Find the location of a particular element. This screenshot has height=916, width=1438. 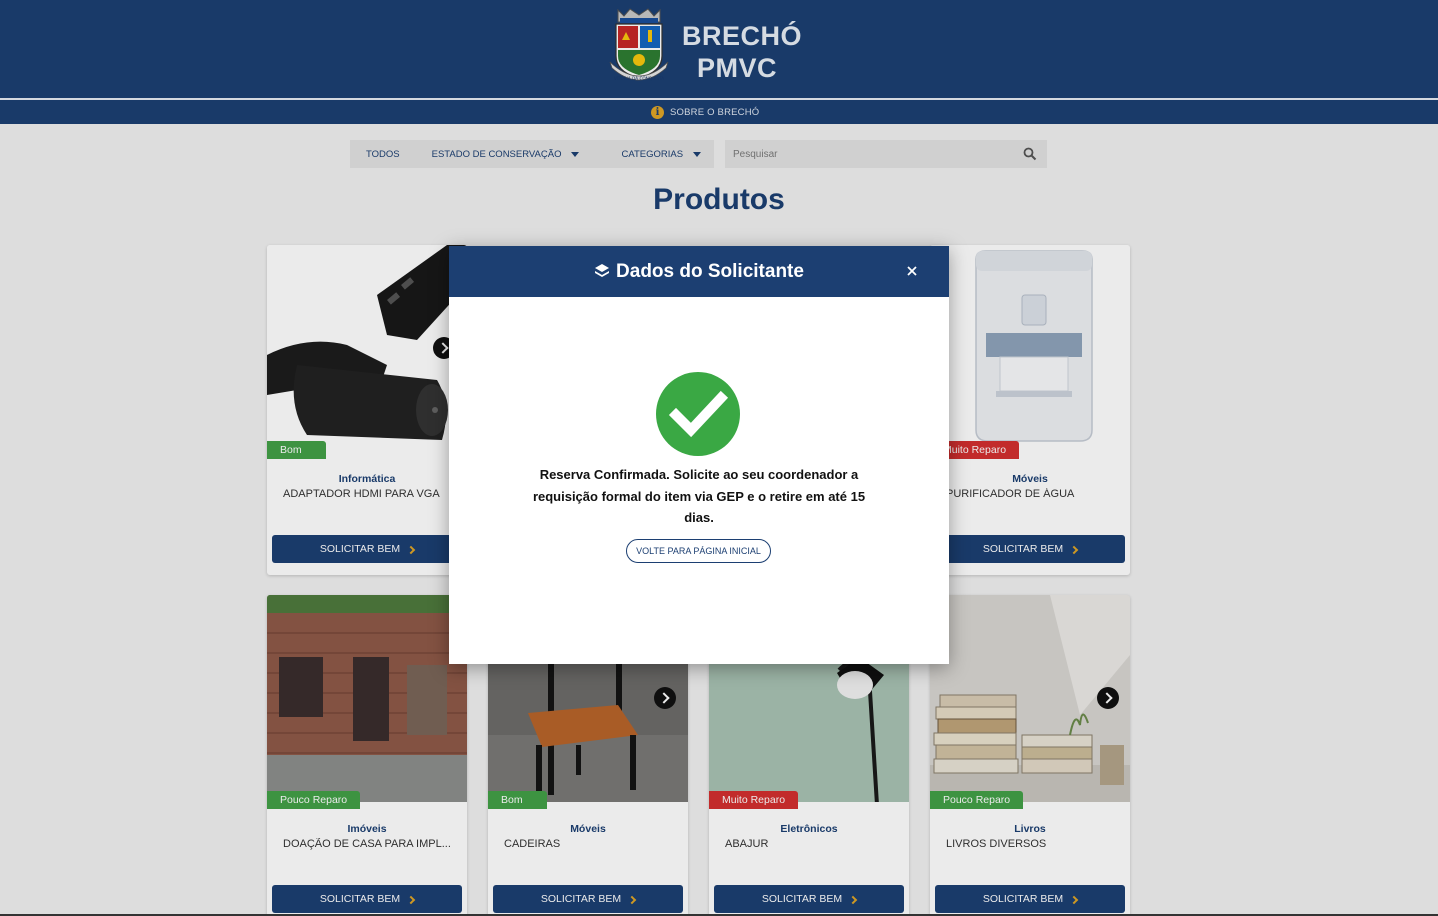

success-check-icon is located at coordinates (698, 414).